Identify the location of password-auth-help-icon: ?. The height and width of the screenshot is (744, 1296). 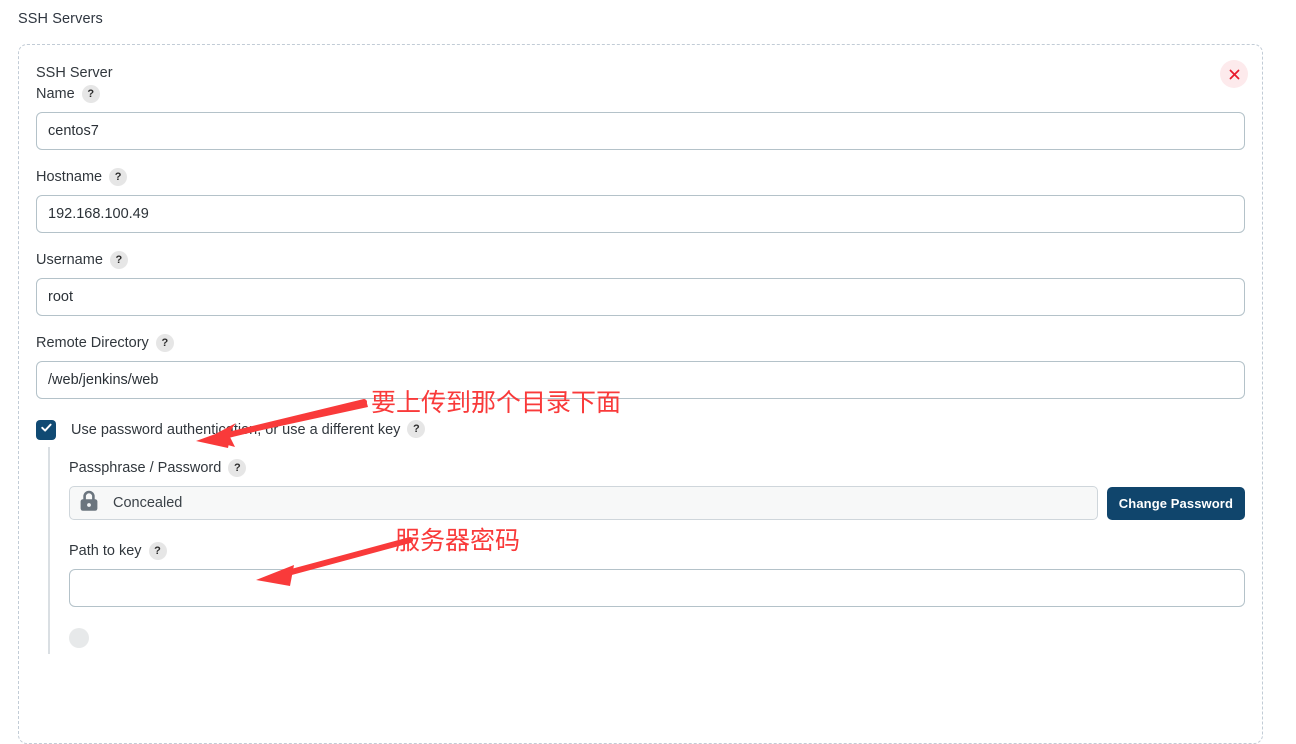
(416, 429).